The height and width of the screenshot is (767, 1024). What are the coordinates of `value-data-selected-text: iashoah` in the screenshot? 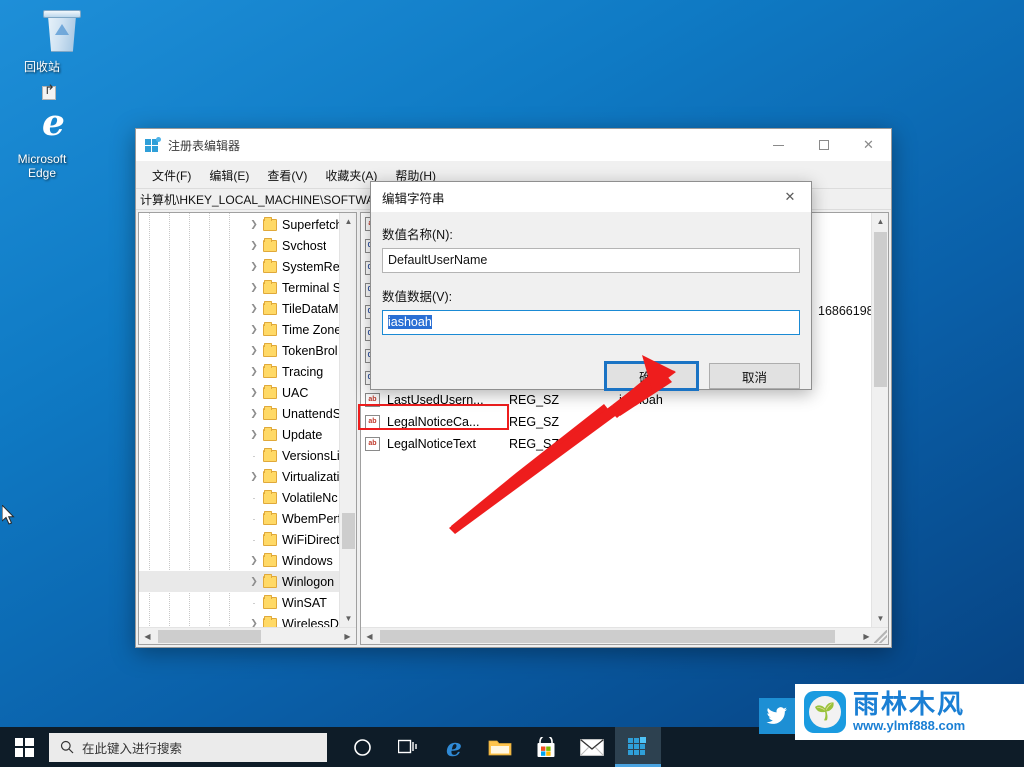 It's located at (410, 322).